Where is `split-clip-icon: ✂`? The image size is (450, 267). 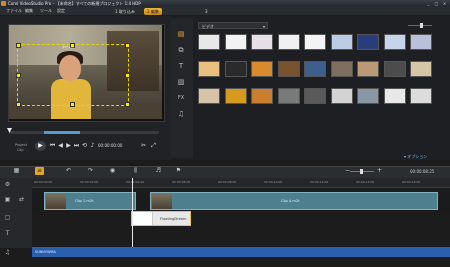 split-clip-icon: ✂ is located at coordinates (143, 145).